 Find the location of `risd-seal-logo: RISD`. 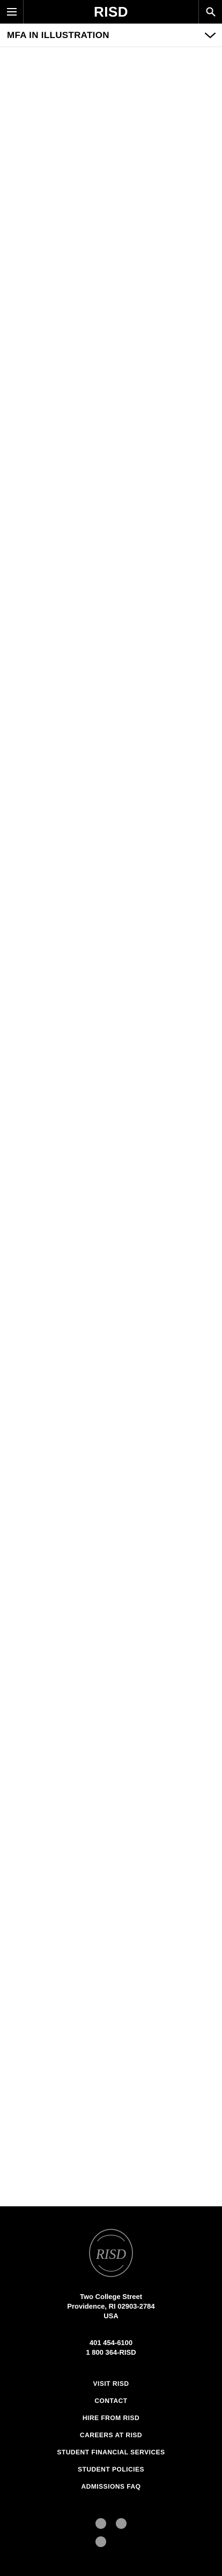

risd-seal-logo: RISD is located at coordinates (111, 2253).